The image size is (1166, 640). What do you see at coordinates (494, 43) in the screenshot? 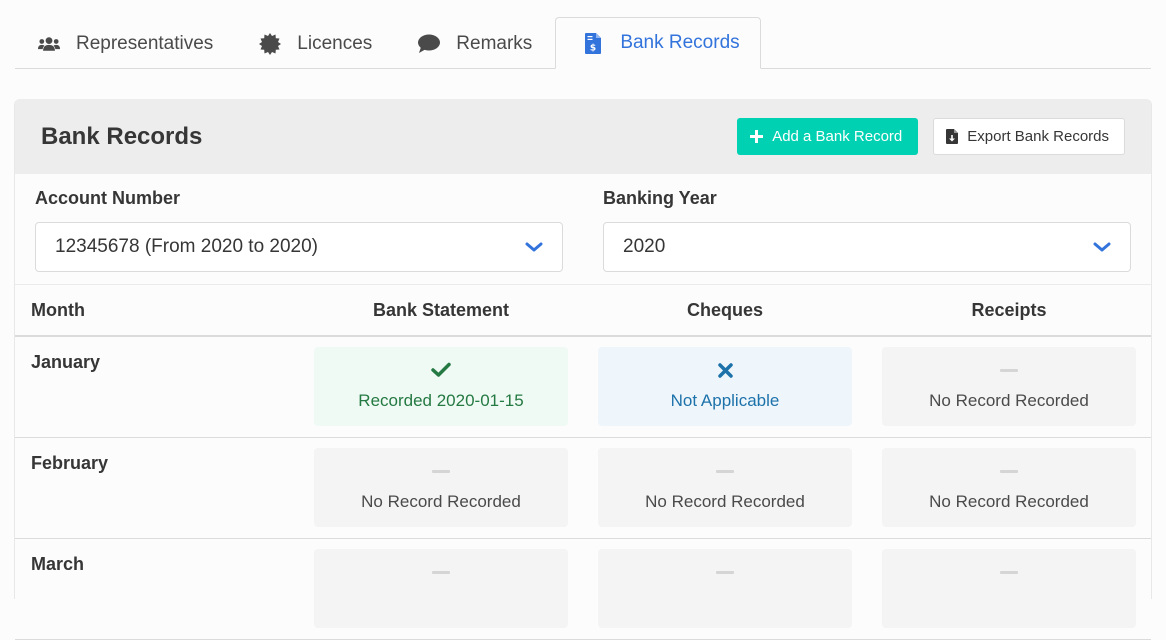
I see `tab-label: Remarks` at bounding box center [494, 43].